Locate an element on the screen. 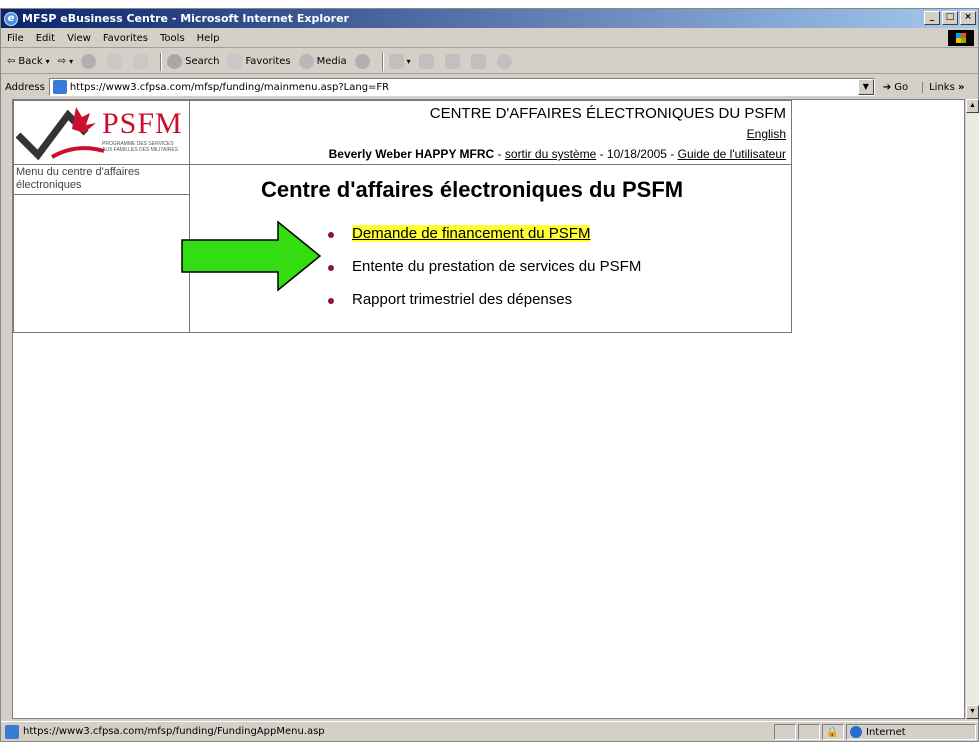  edit-button is located at coordinates (453, 61).